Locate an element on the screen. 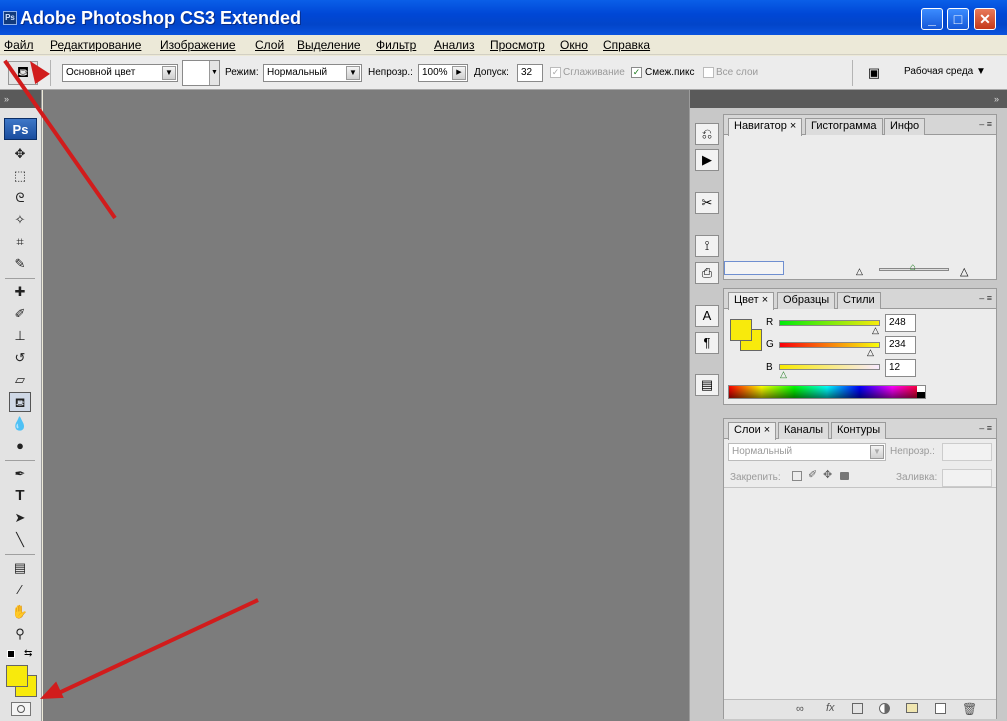 This screenshot has height=721, width=1007. menu-layer: Слой is located at coordinates (269, 45).